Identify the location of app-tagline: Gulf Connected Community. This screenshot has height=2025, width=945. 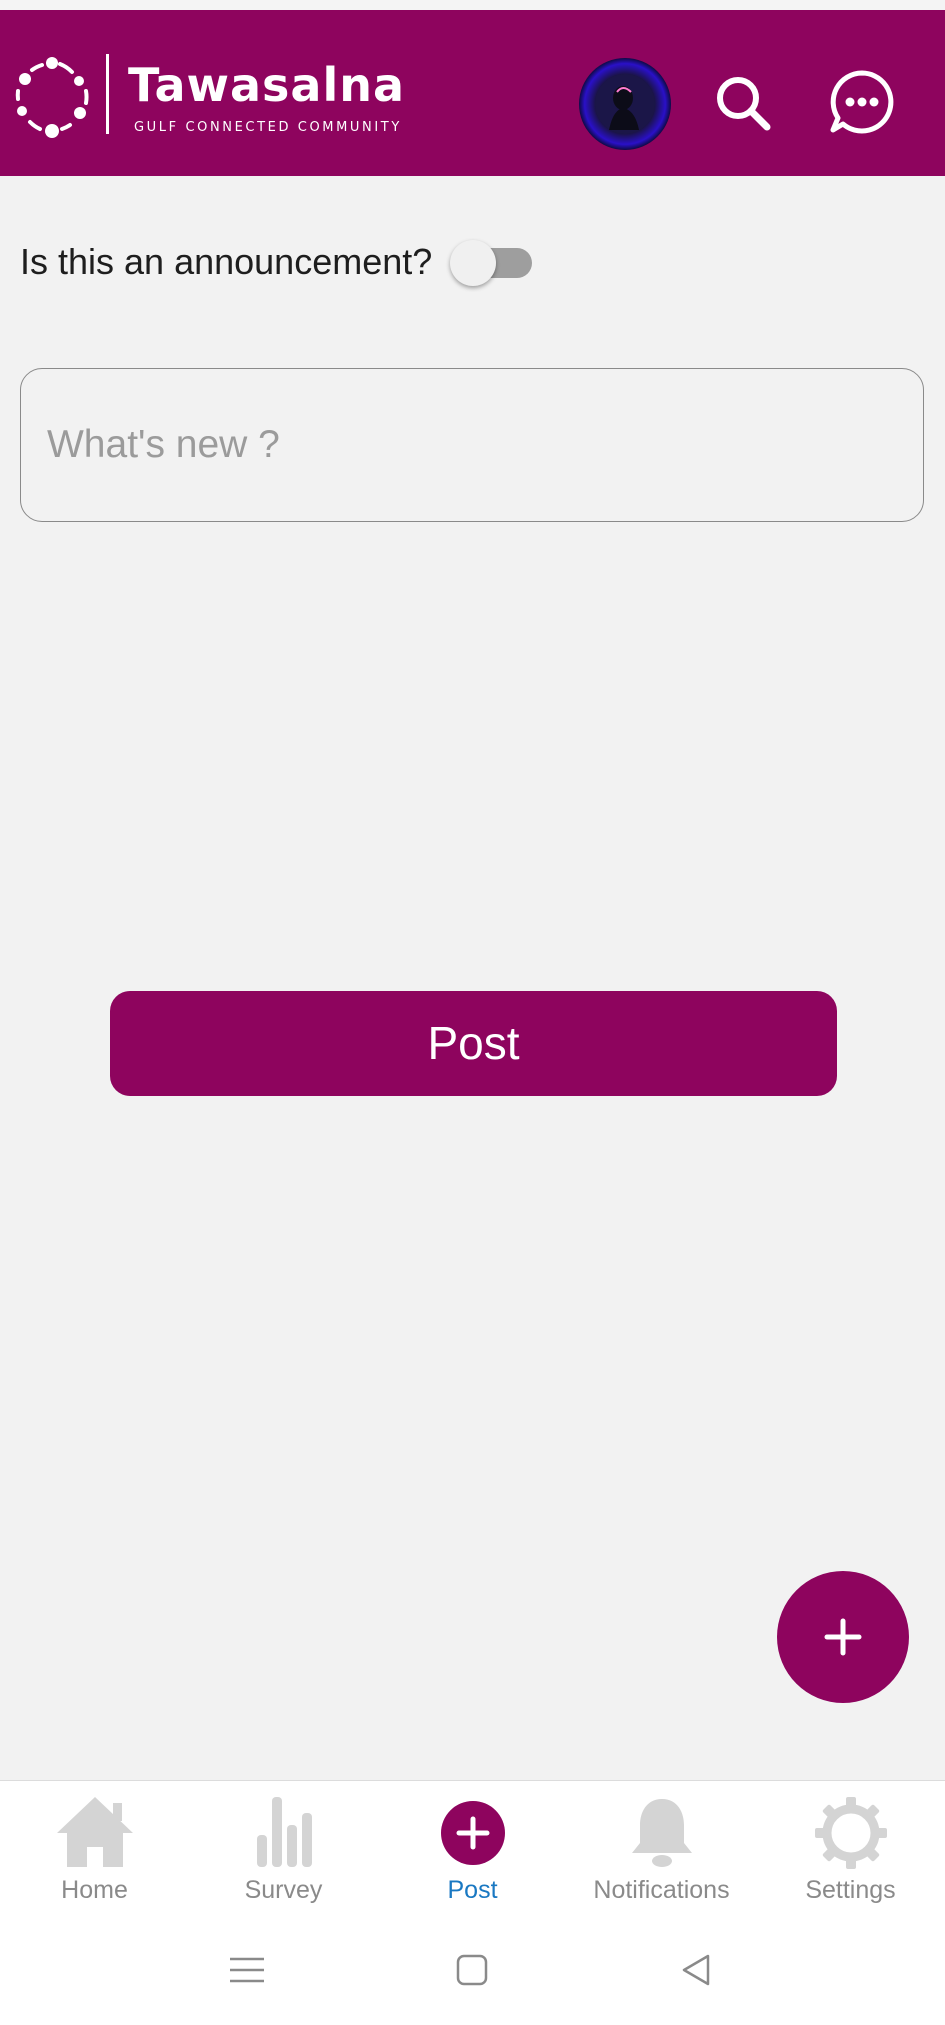
(268, 127).